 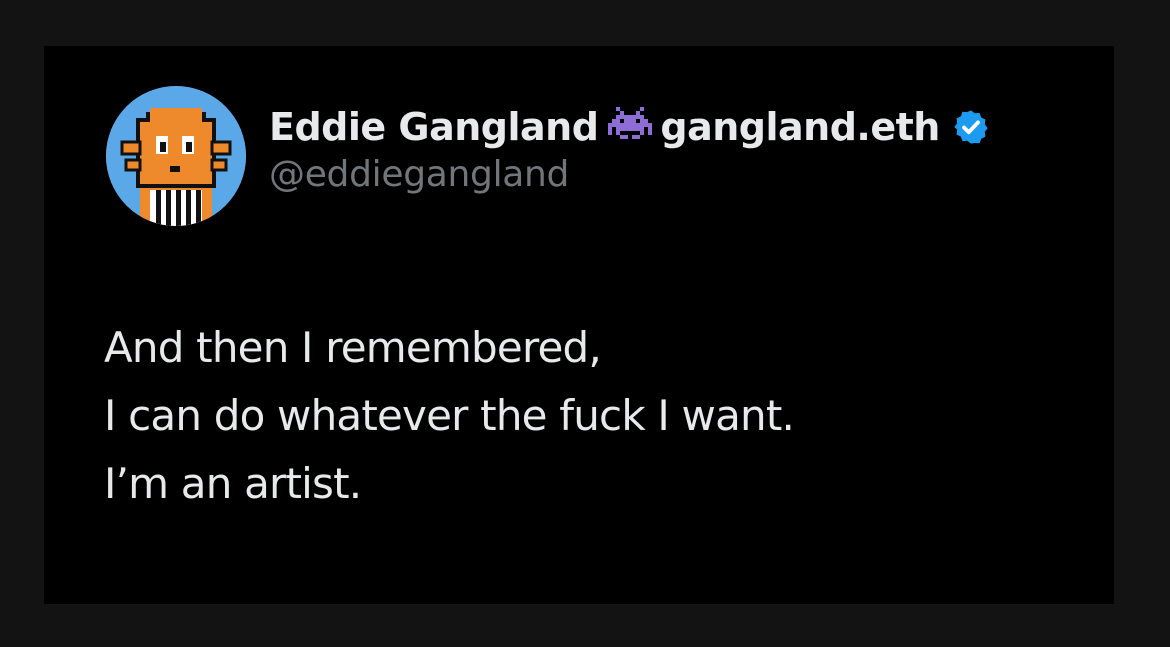 I want to click on verified-badge-icon, so click(x=971, y=127).